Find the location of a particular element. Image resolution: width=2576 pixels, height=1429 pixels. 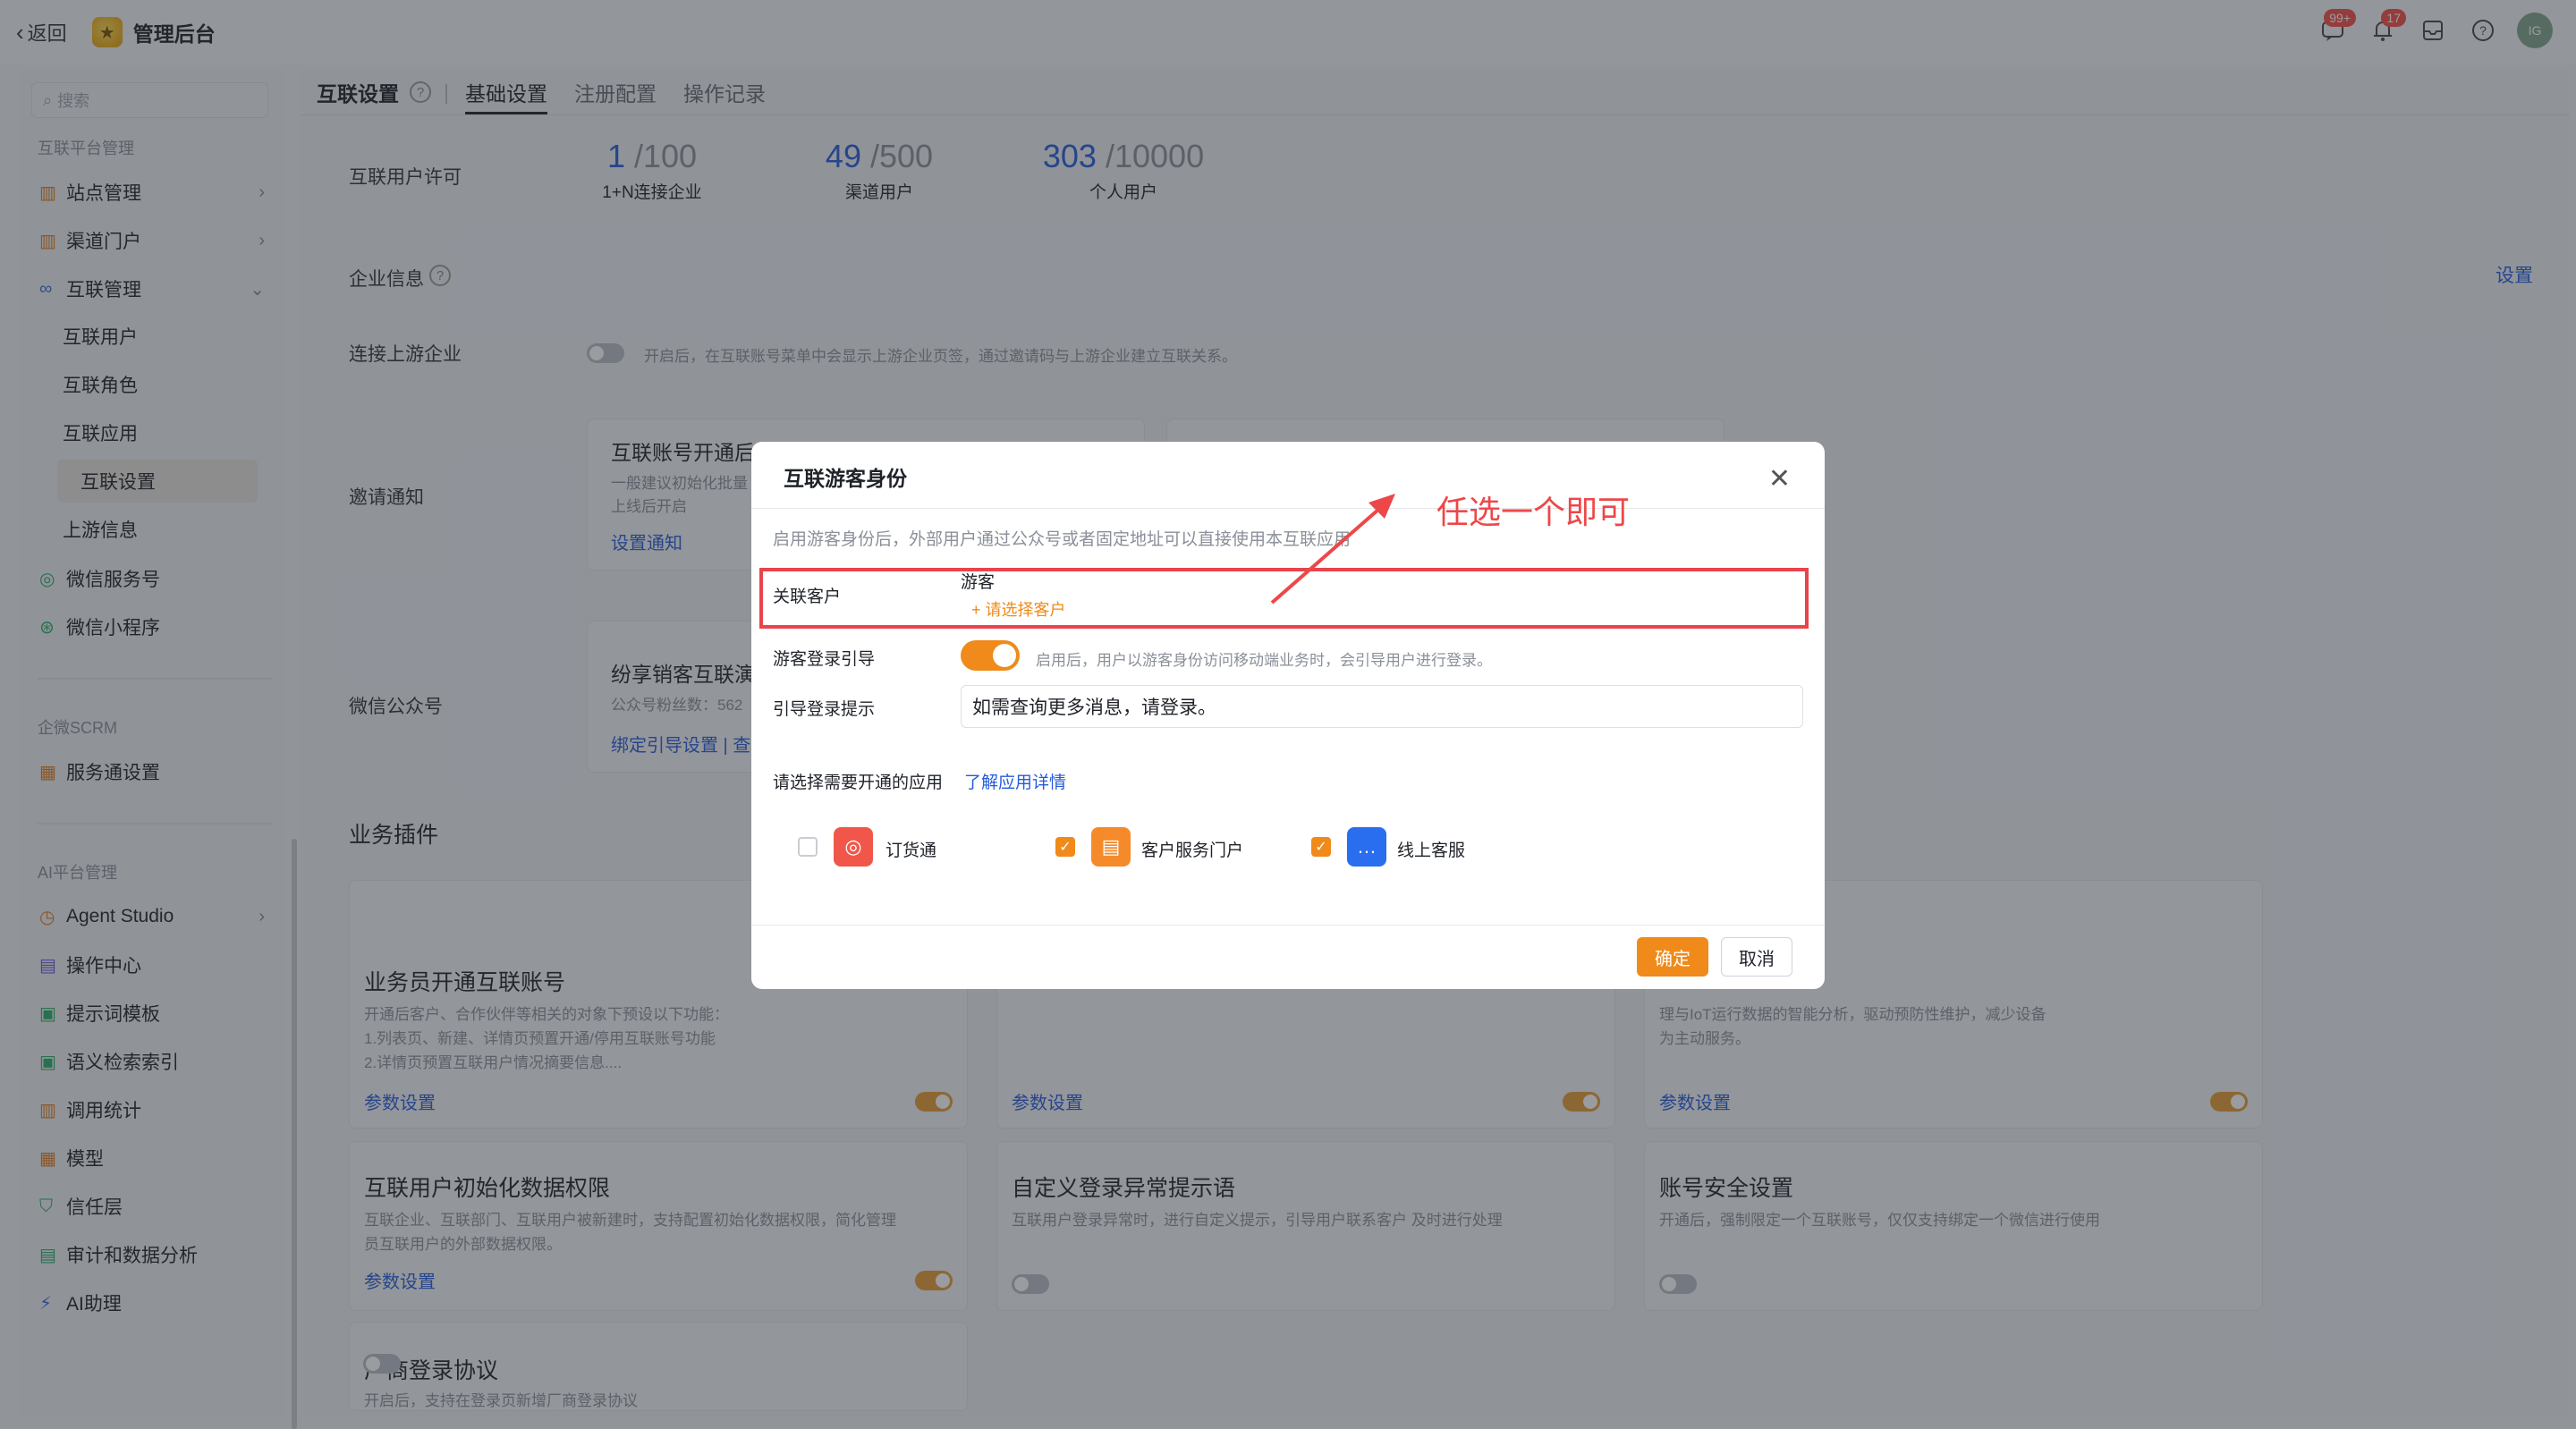

guide-hint: 启用后，用户以游客身份访问移动端业务时，会引导用户进行登录。 is located at coordinates (1264, 660).